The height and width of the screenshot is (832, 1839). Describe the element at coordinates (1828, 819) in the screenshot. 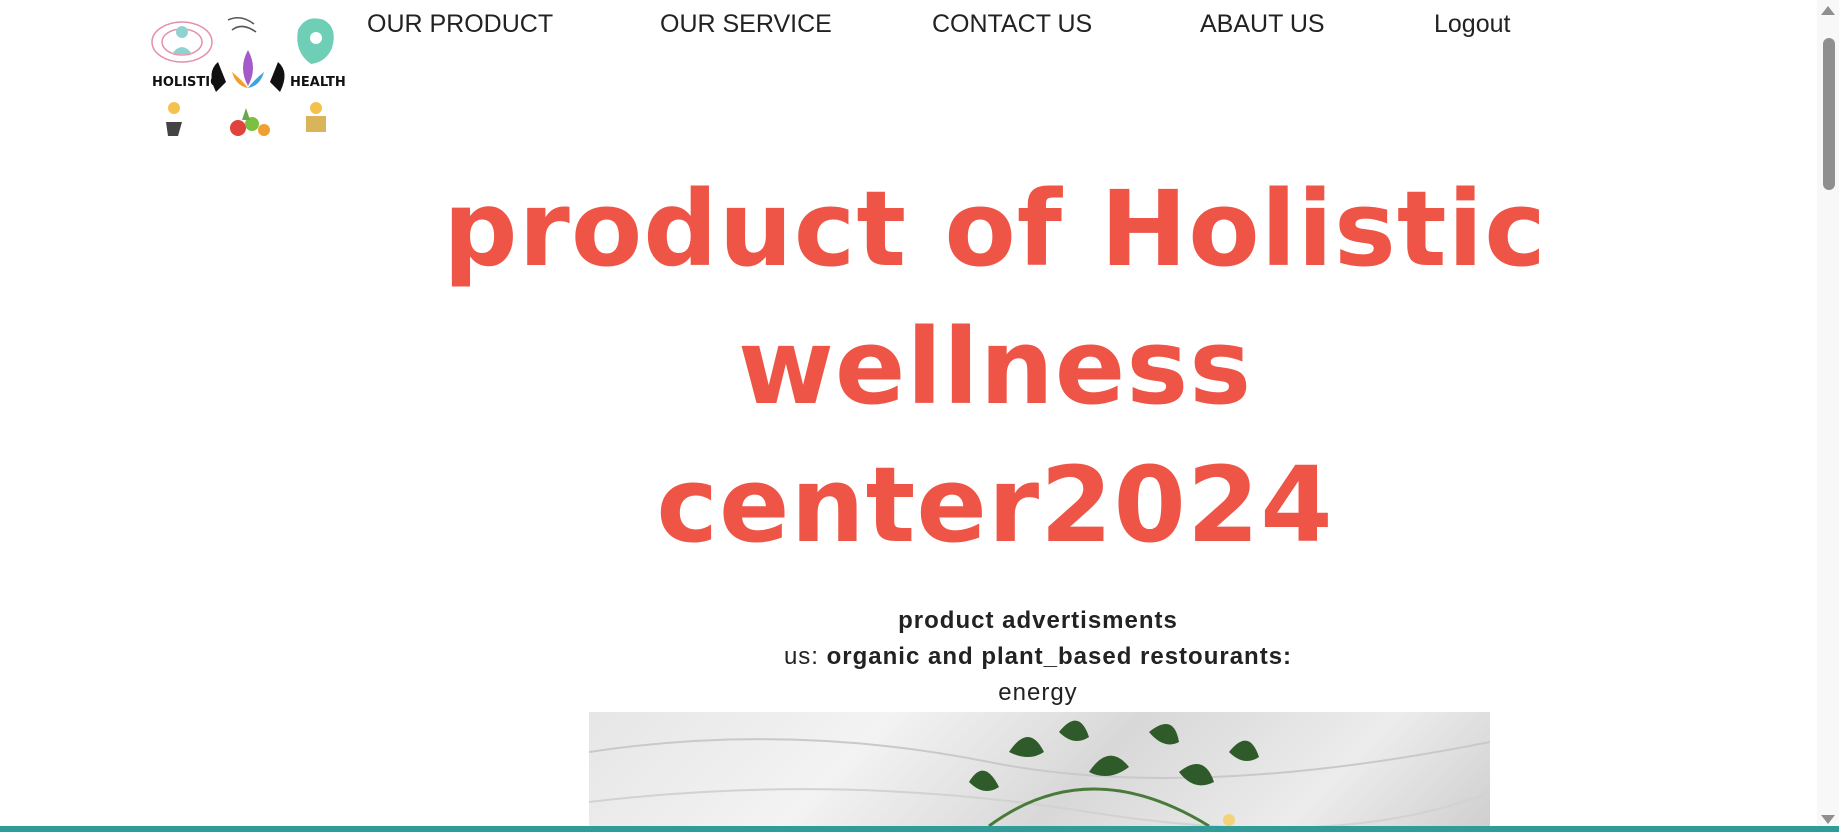

I see `scroll-down-arrow-icon` at that location.